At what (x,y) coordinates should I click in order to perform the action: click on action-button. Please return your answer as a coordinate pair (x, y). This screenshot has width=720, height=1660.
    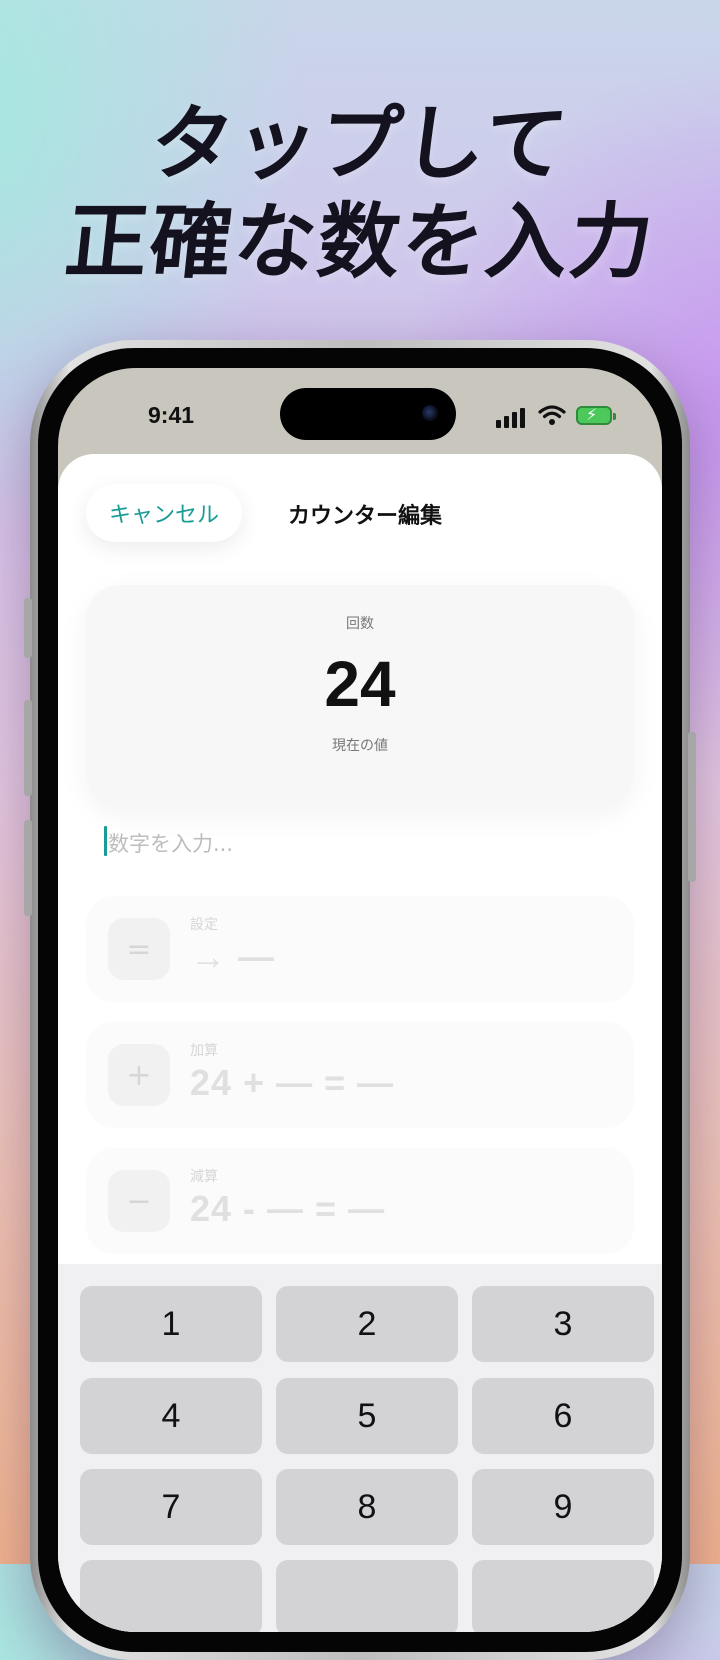
    Looking at the image, I should click on (28, 628).